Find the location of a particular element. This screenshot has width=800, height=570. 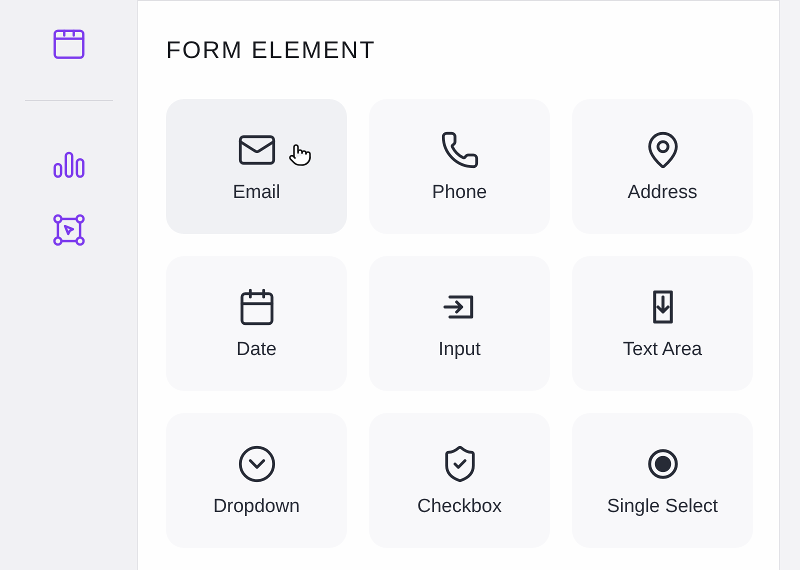

form-element-card: Input is located at coordinates (459, 323).